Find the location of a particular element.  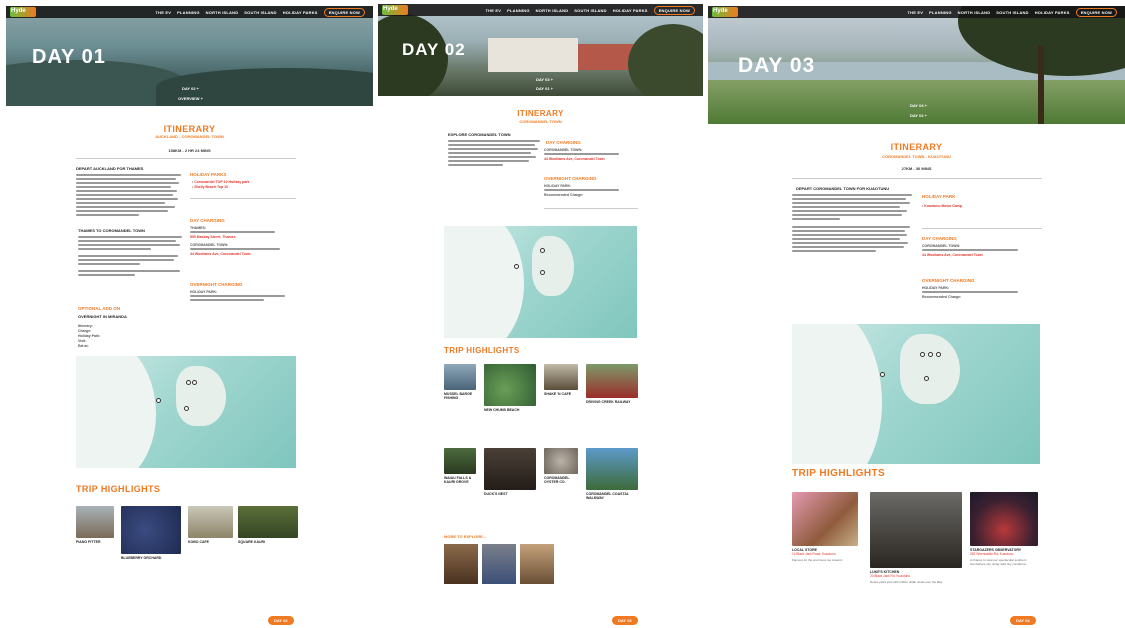

next-day-link: DAY 04 + is located at coordinates (918, 105).